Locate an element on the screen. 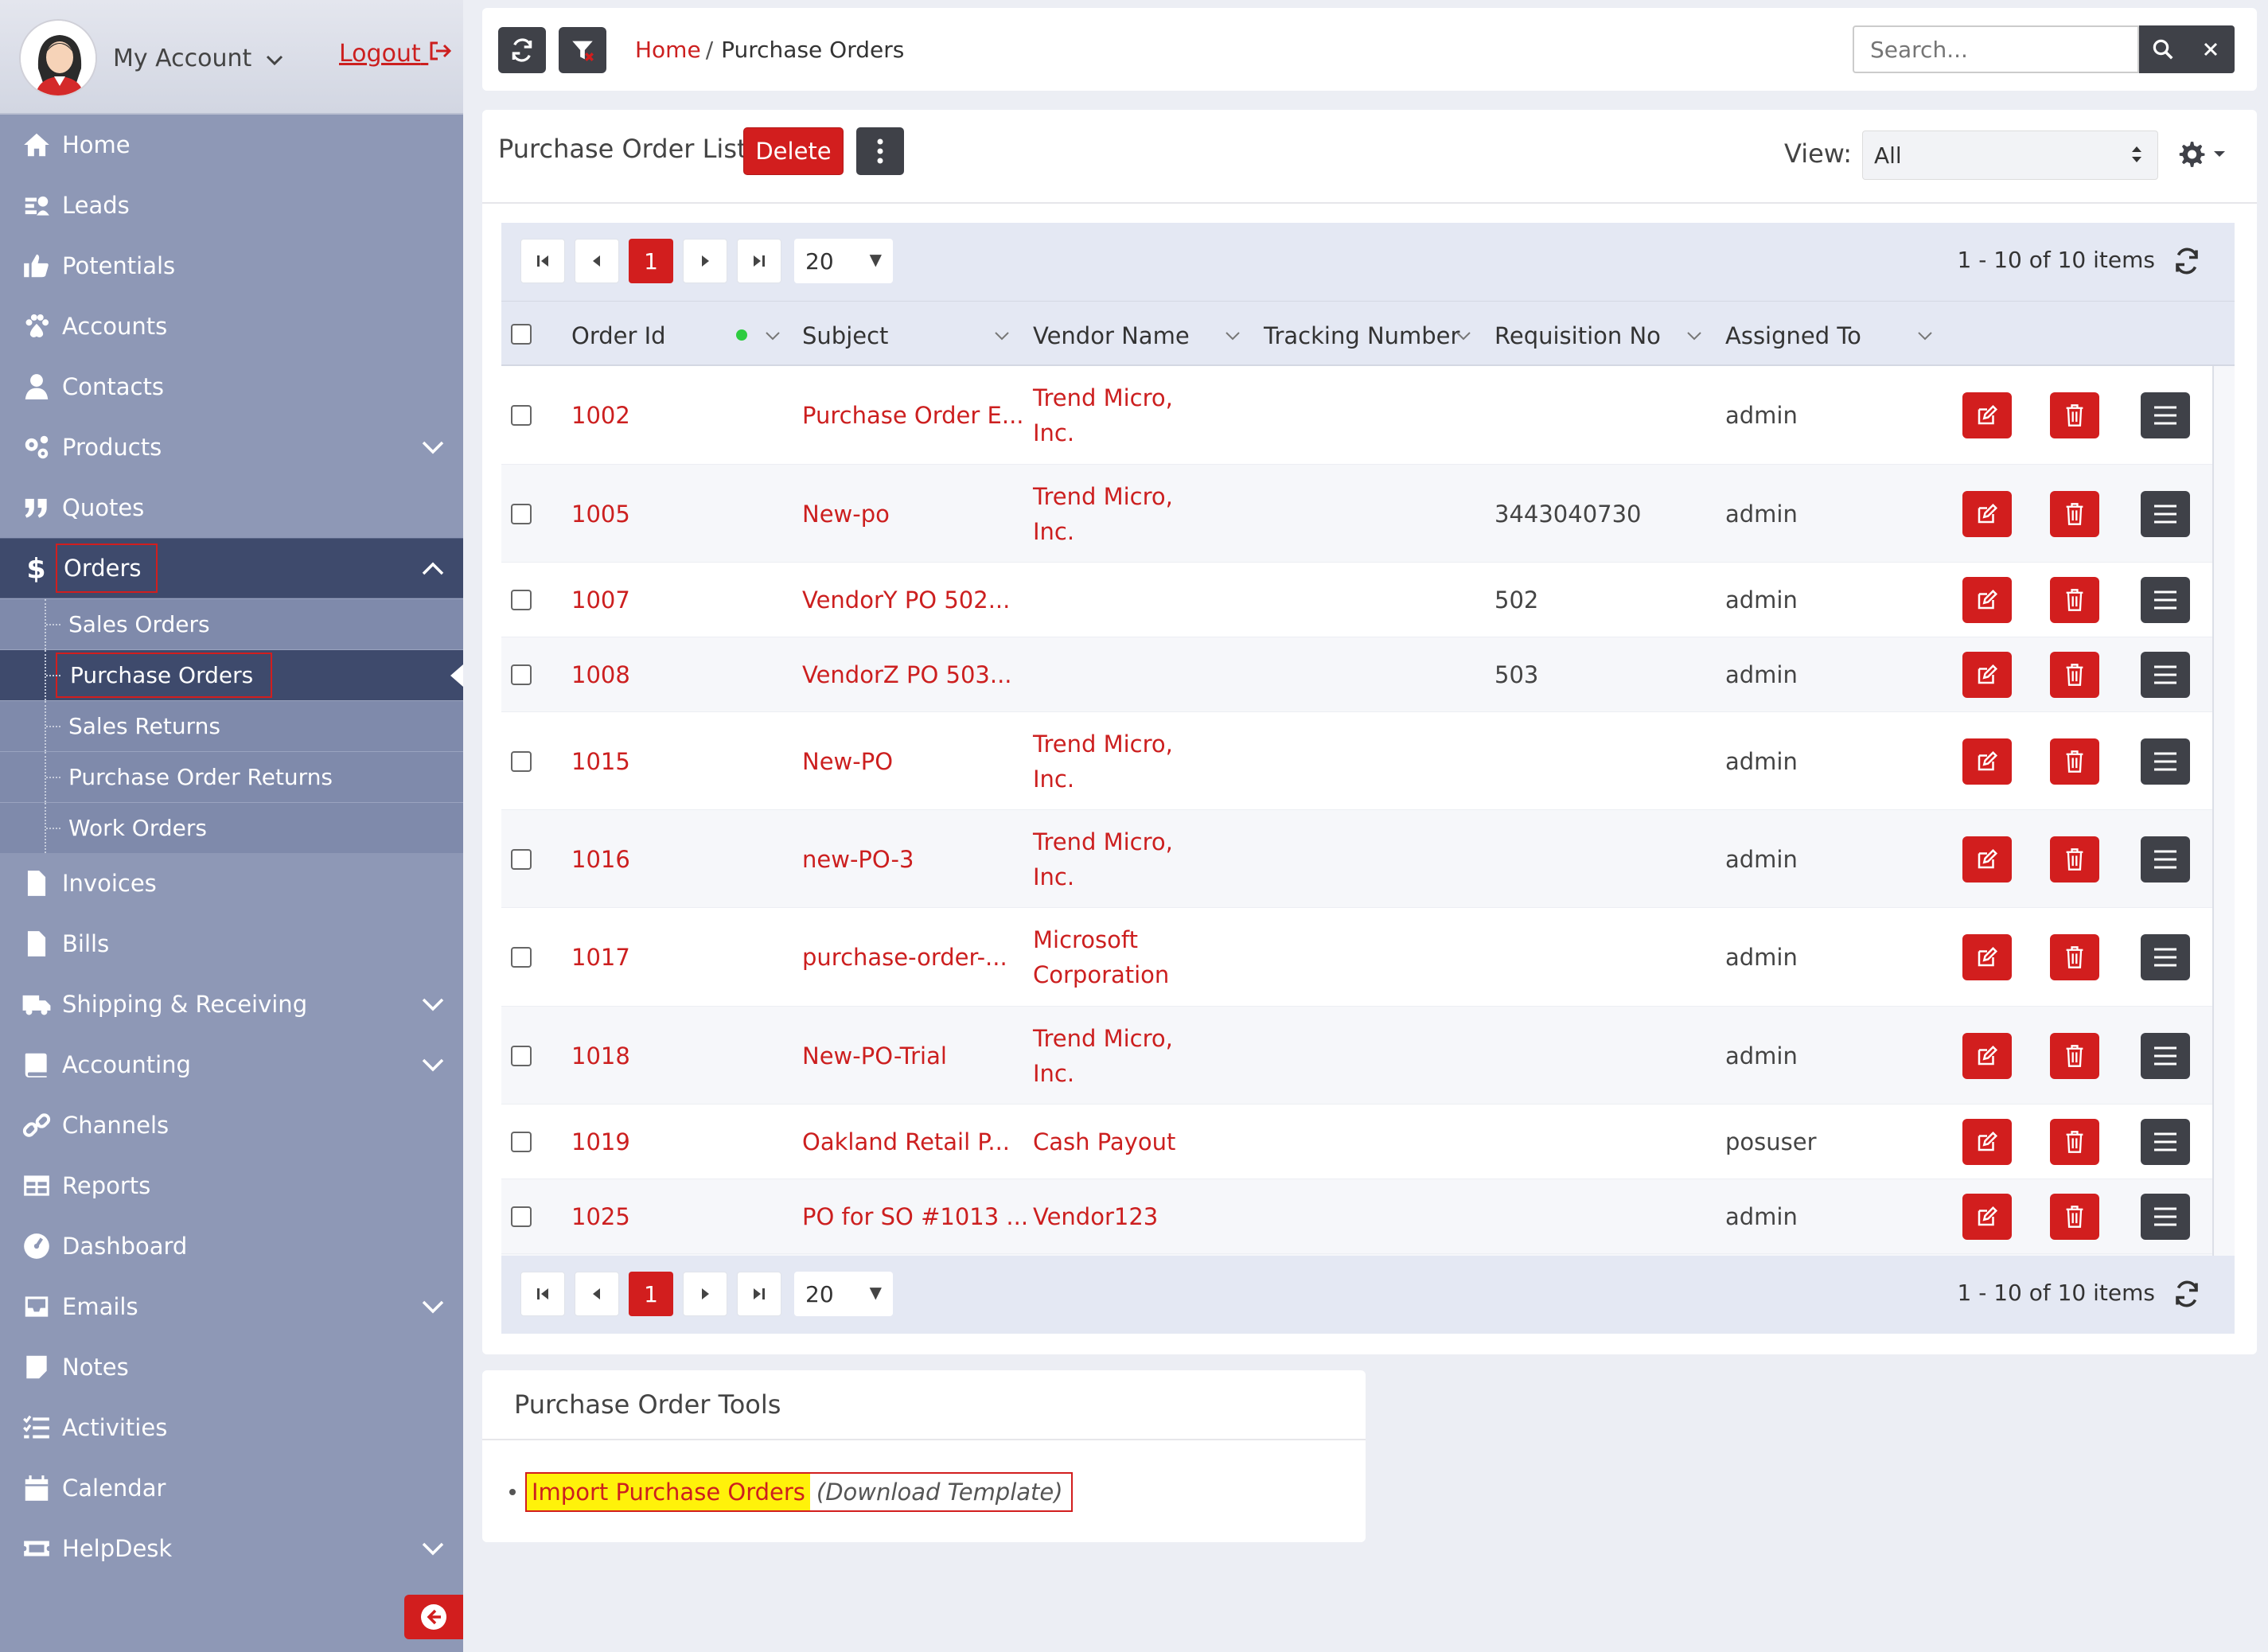 The width and height of the screenshot is (2268, 1652). list-settings-button is located at coordinates (2207, 154).